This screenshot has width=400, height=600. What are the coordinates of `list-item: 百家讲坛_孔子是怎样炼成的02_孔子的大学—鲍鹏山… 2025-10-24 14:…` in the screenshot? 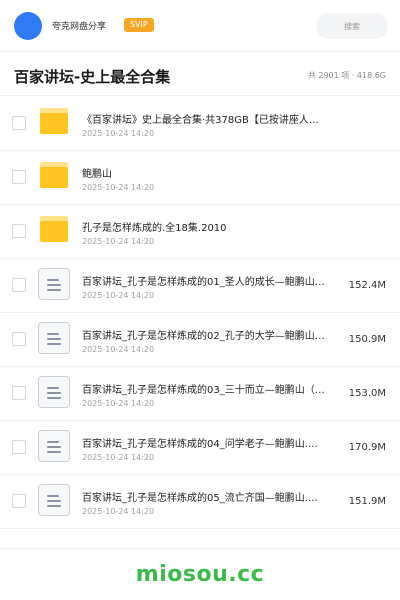 It's located at (200, 340).